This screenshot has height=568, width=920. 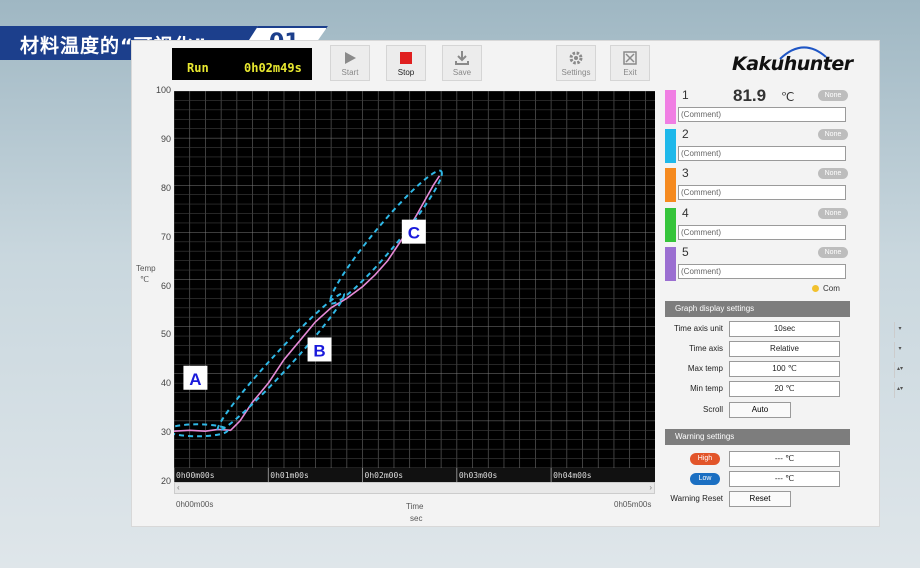 I want to click on x-range-end: 0h05m00s, so click(x=633, y=504).